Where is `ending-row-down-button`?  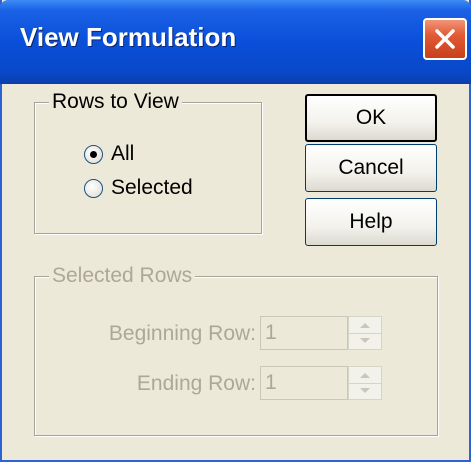
ending-row-down-button is located at coordinates (365, 391).